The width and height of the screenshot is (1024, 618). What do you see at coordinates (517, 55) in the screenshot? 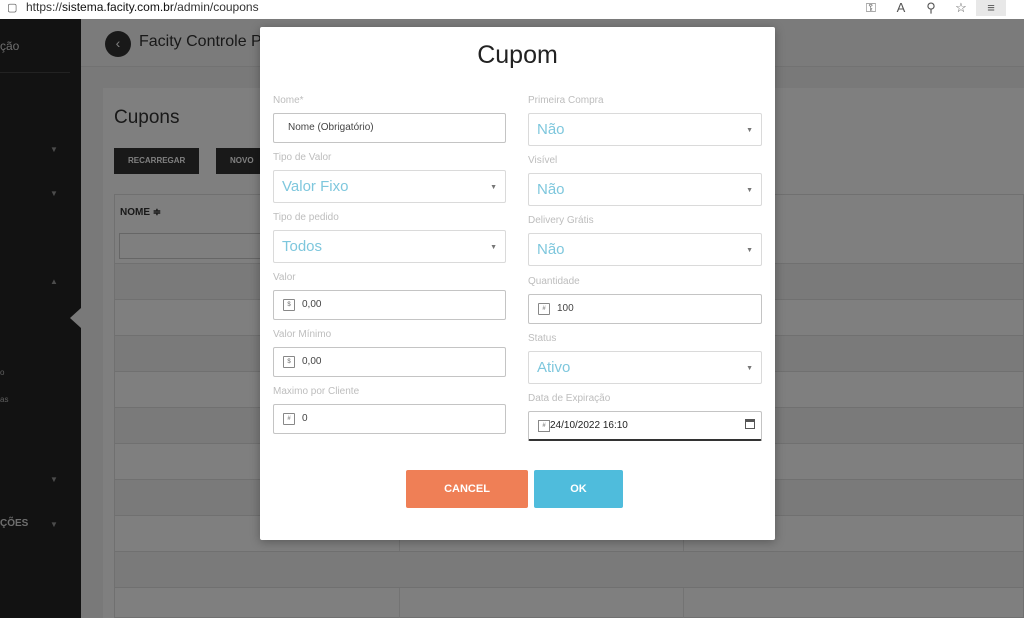
I see `modal-title: Cupom` at bounding box center [517, 55].